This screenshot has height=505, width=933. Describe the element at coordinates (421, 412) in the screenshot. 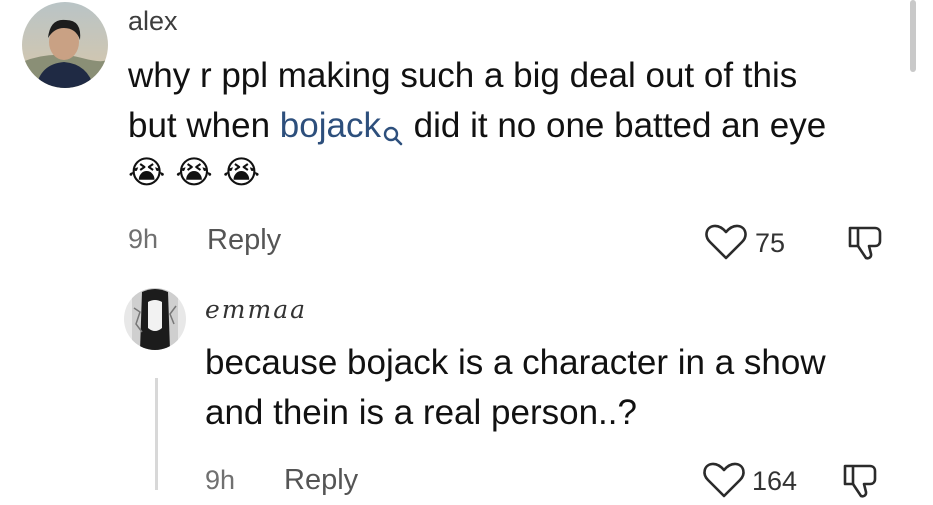

I see `reply-text-line2: and thein is a real person..?` at that location.